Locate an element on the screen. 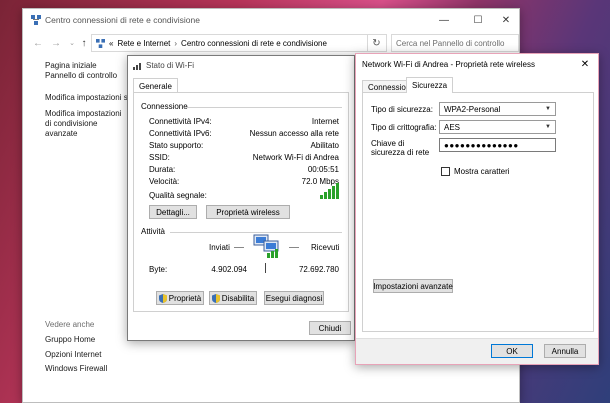  speed-label: Velocità: is located at coordinates (164, 181).